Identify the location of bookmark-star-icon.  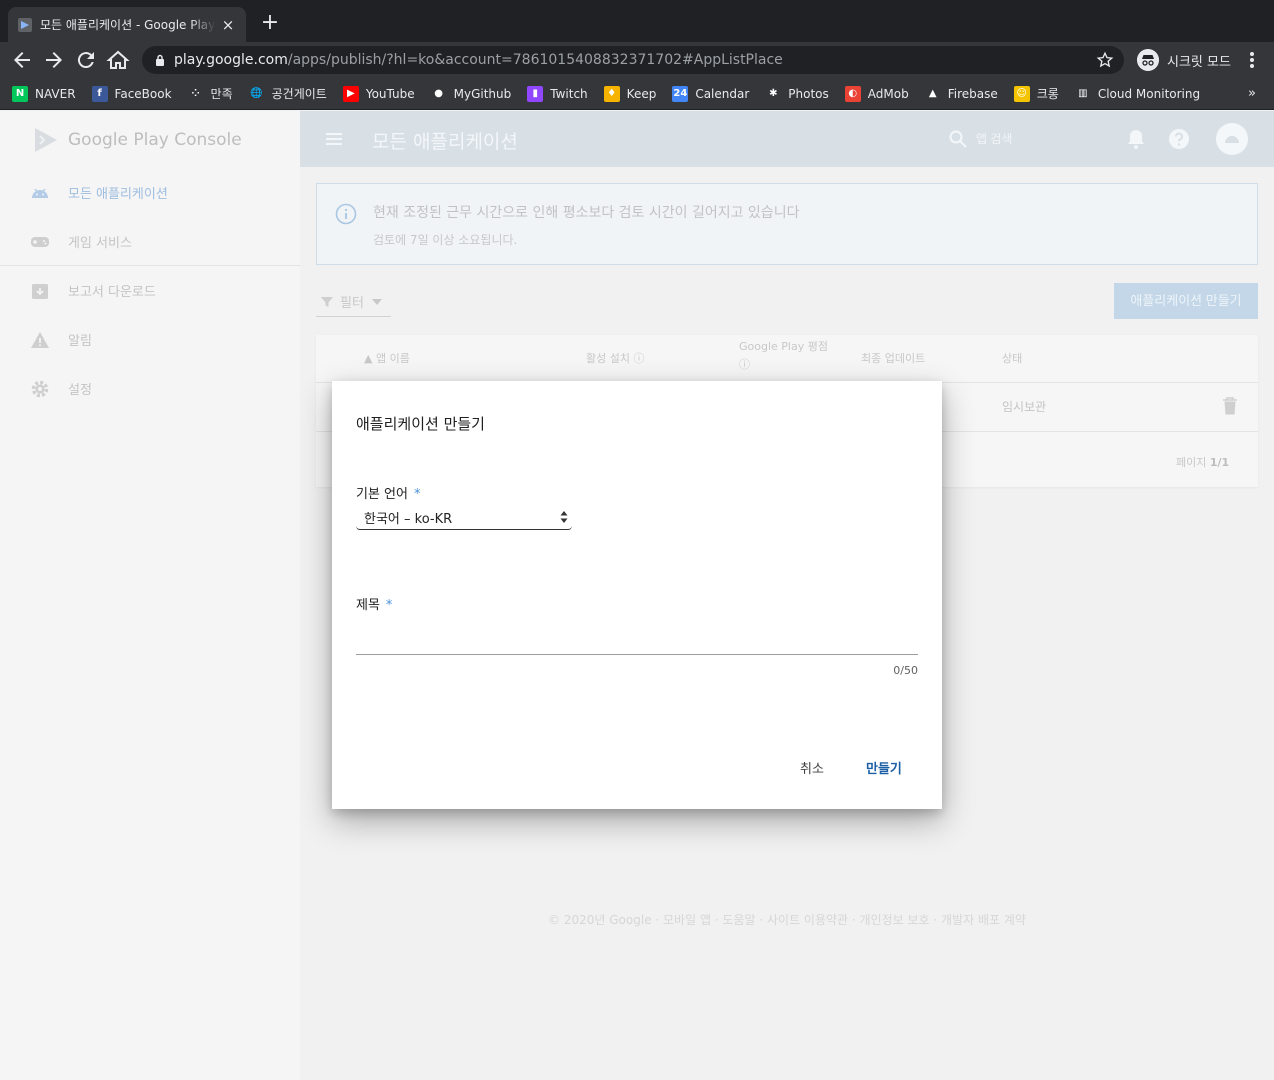
(1105, 60).